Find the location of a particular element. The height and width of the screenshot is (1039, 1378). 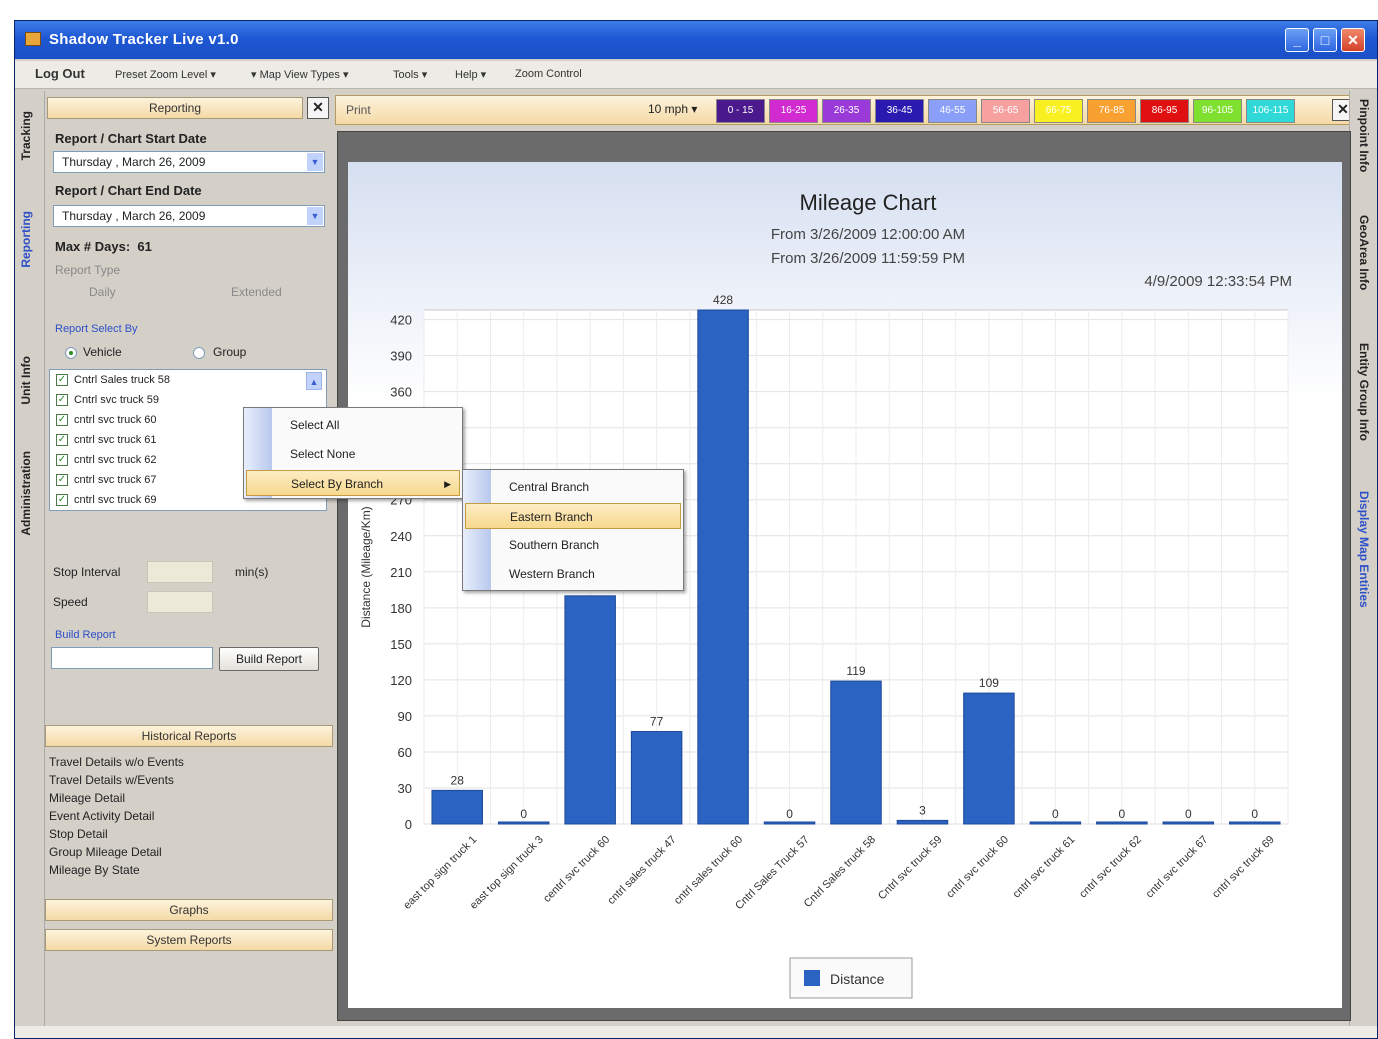

tab-unit-info: Unit Info is located at coordinates (26, 380).